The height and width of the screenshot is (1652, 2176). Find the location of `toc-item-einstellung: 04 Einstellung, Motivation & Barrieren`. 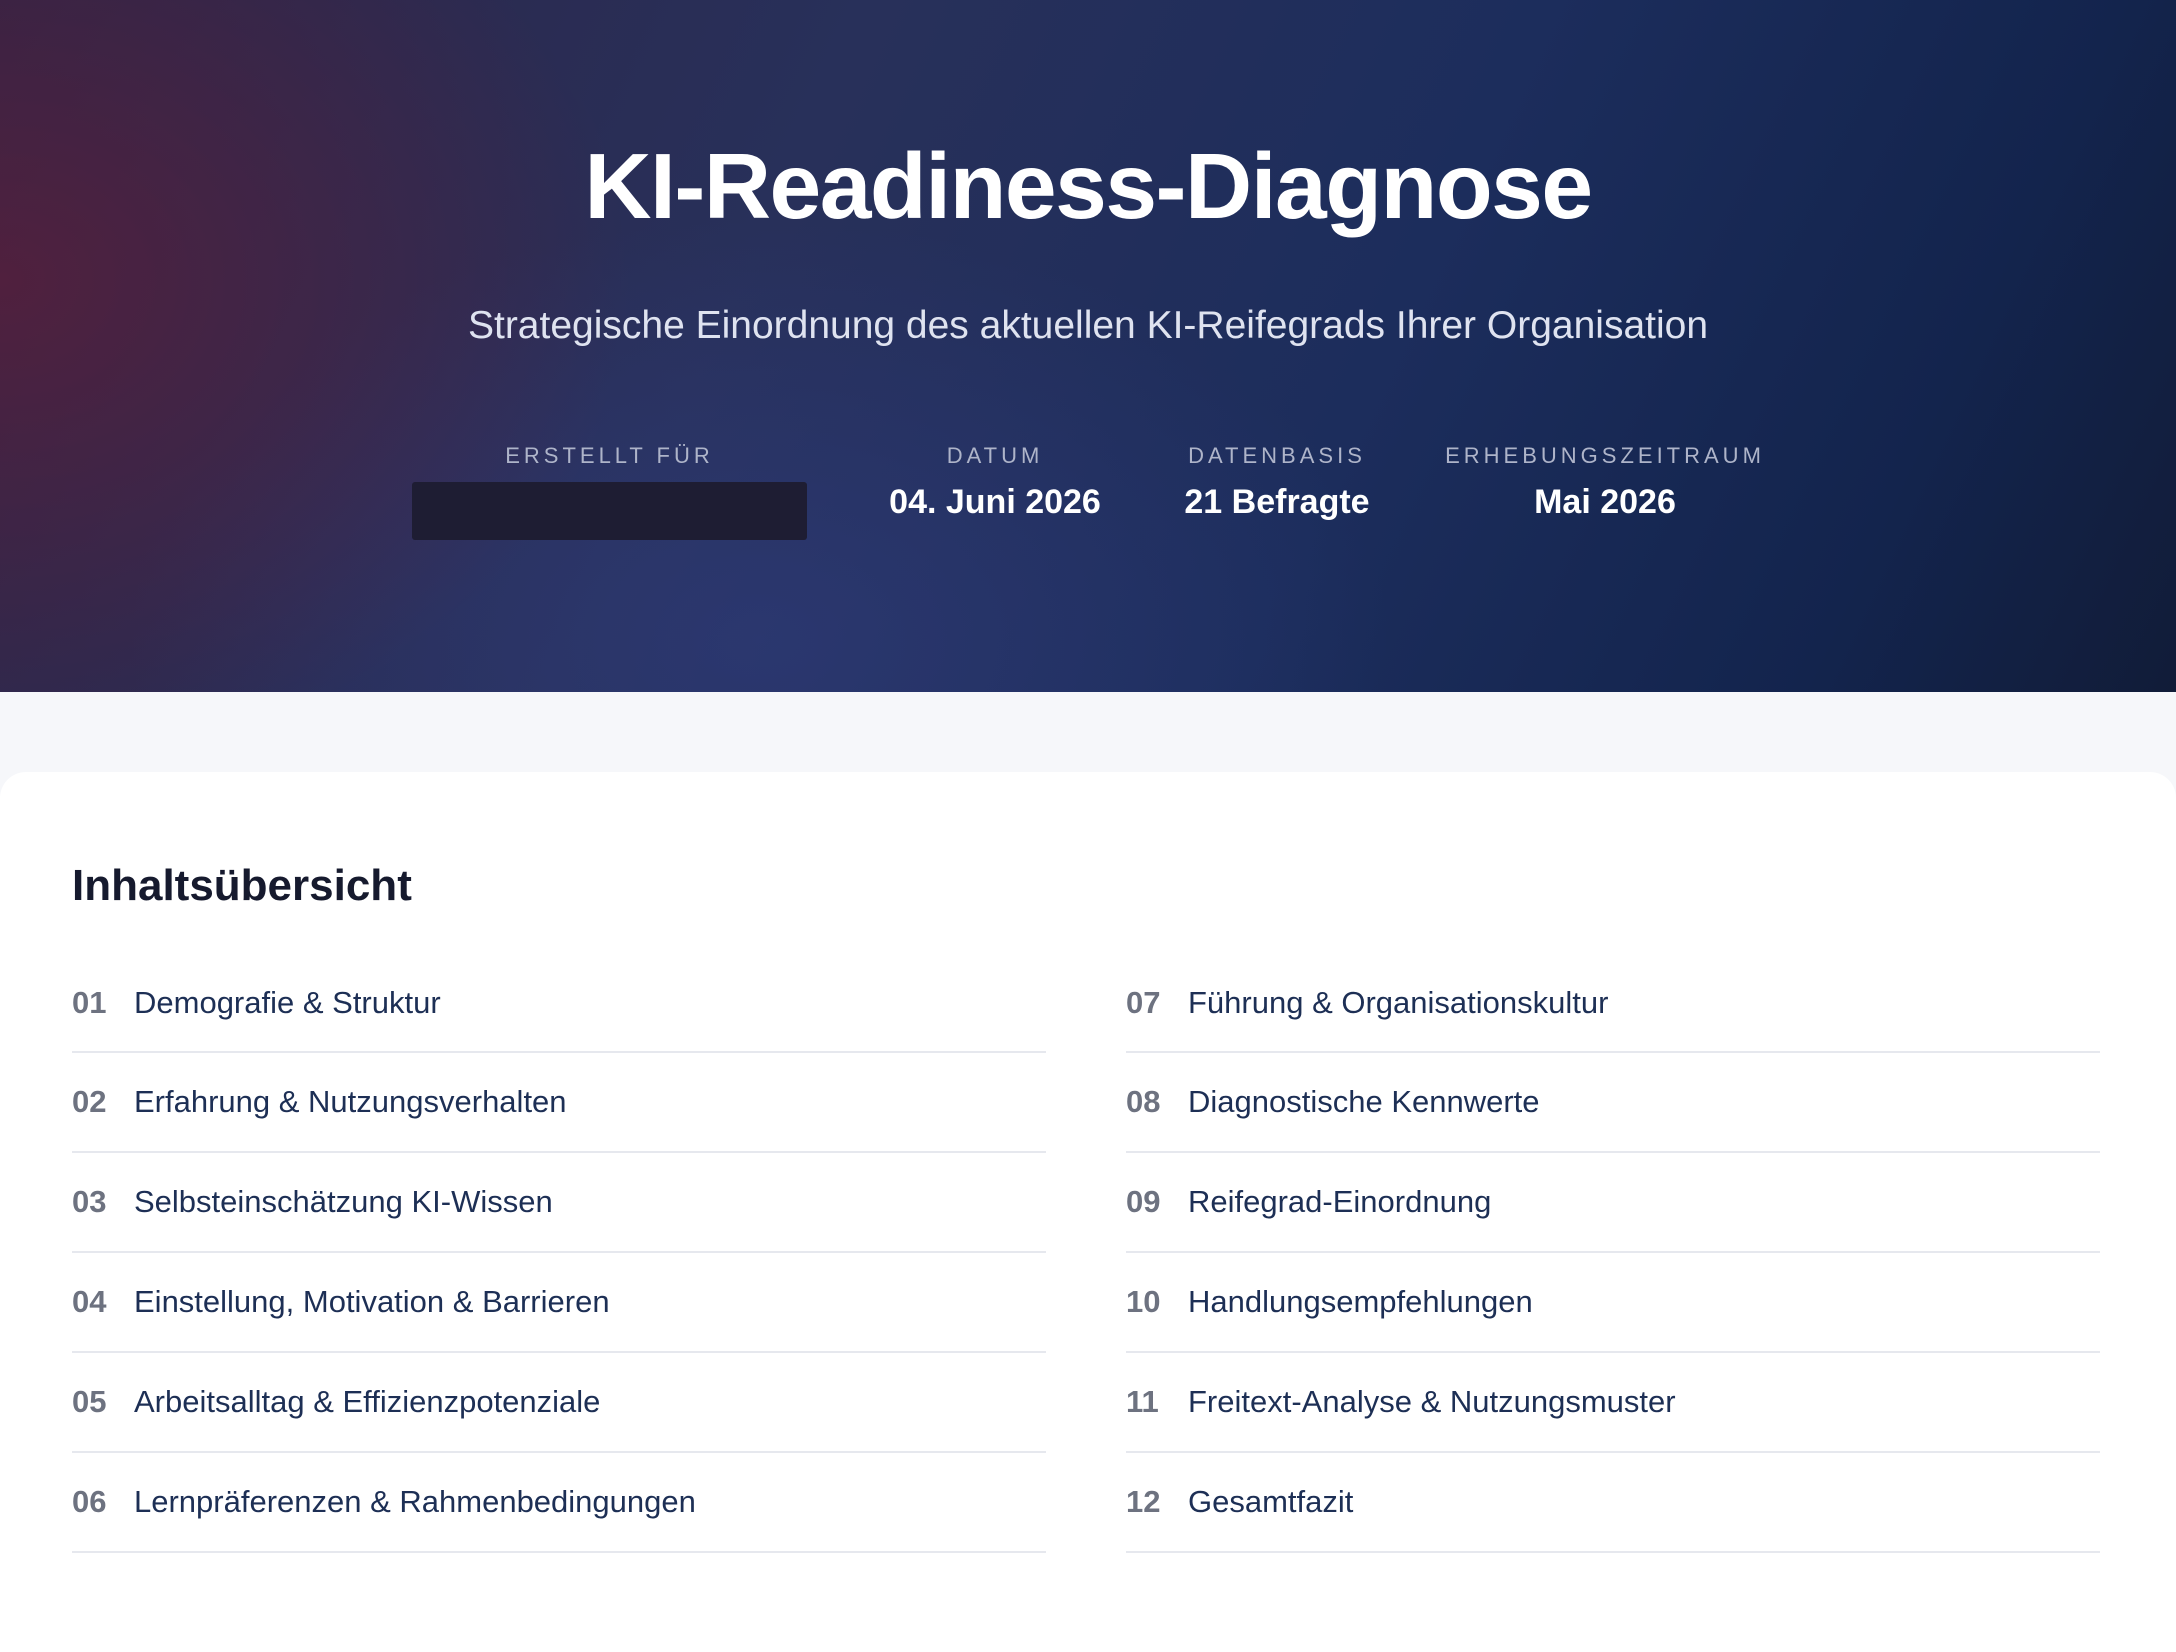

toc-item-einstellung: 04 Einstellung, Motivation & Barrieren is located at coordinates (559, 1303).